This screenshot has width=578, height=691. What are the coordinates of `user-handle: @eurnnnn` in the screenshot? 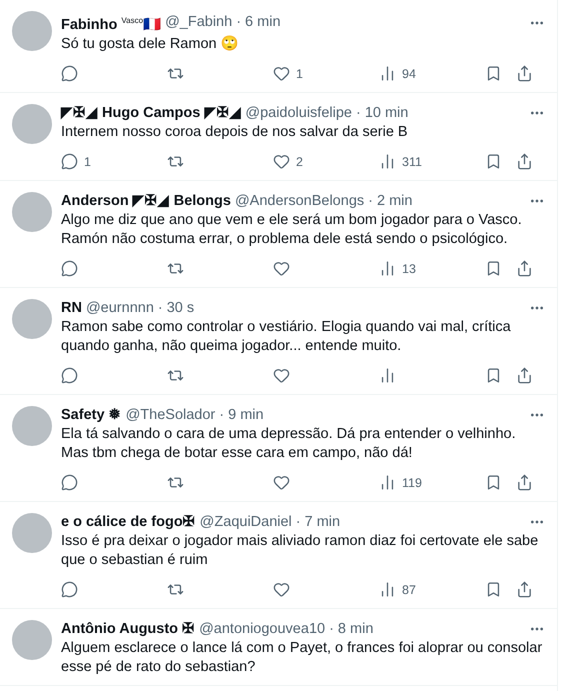 It's located at (120, 308).